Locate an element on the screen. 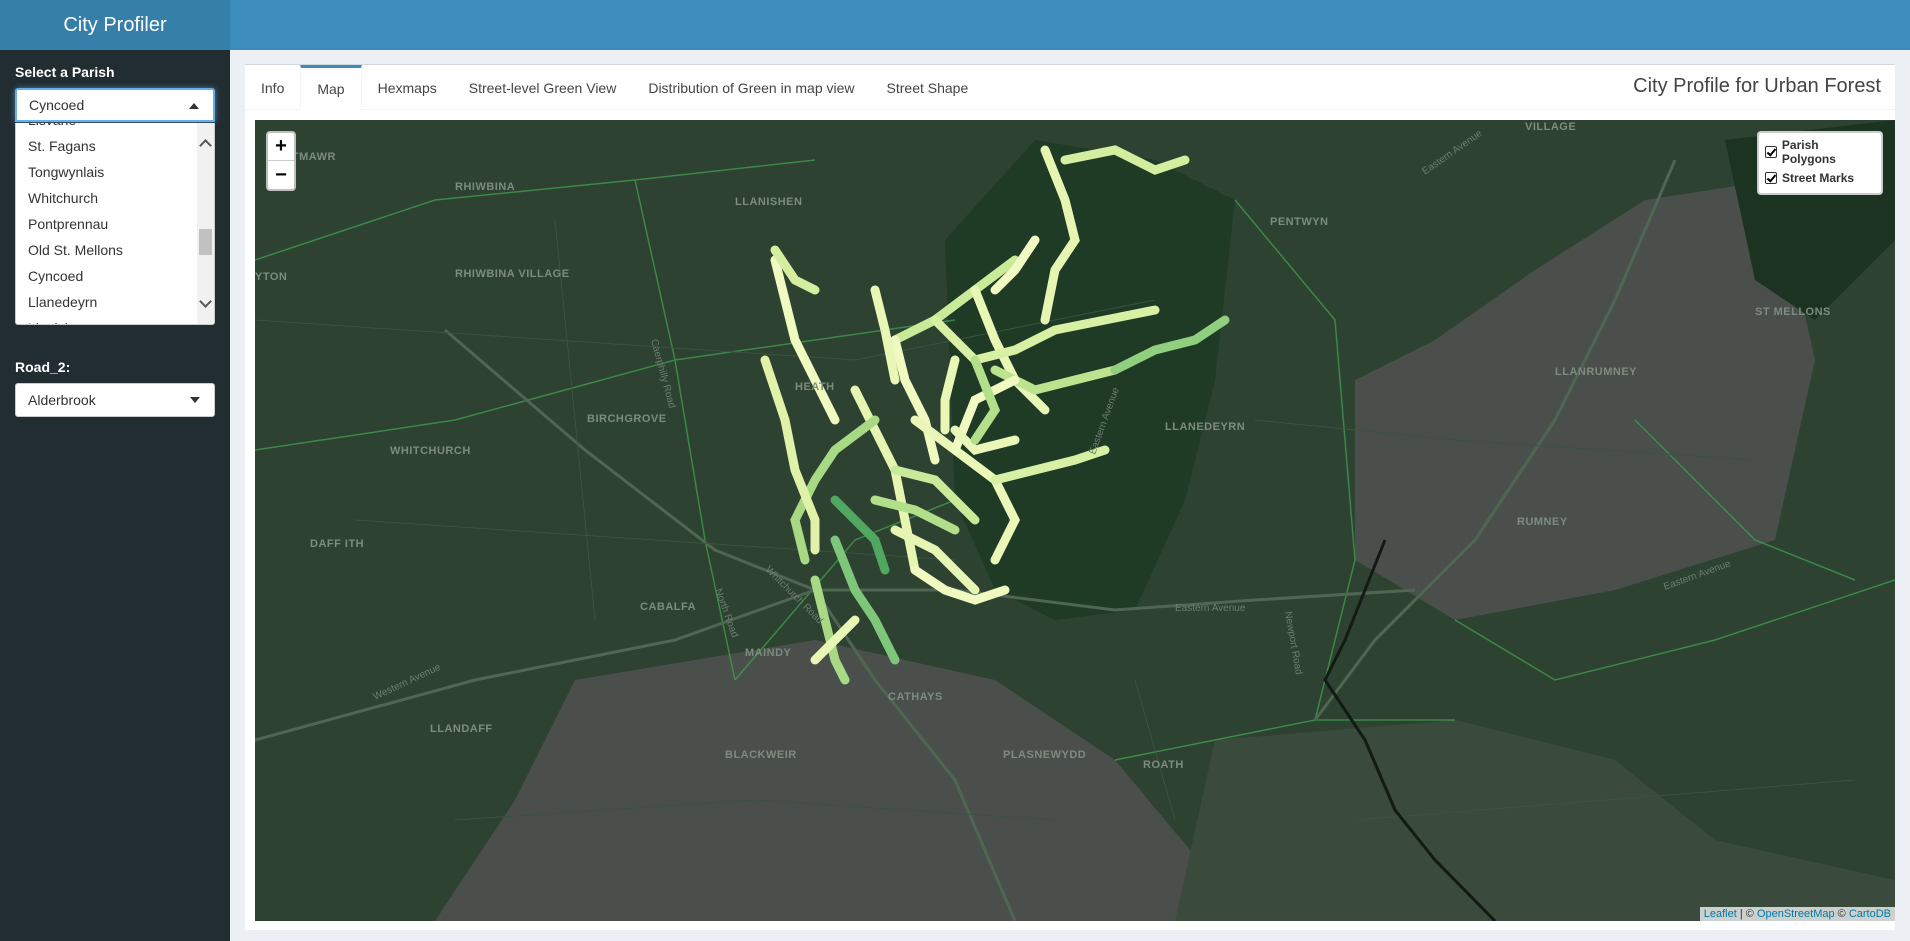 Image resolution: width=1910 pixels, height=941 pixels. parish-option-whitchurch: Whitchurch is located at coordinates (107, 198).